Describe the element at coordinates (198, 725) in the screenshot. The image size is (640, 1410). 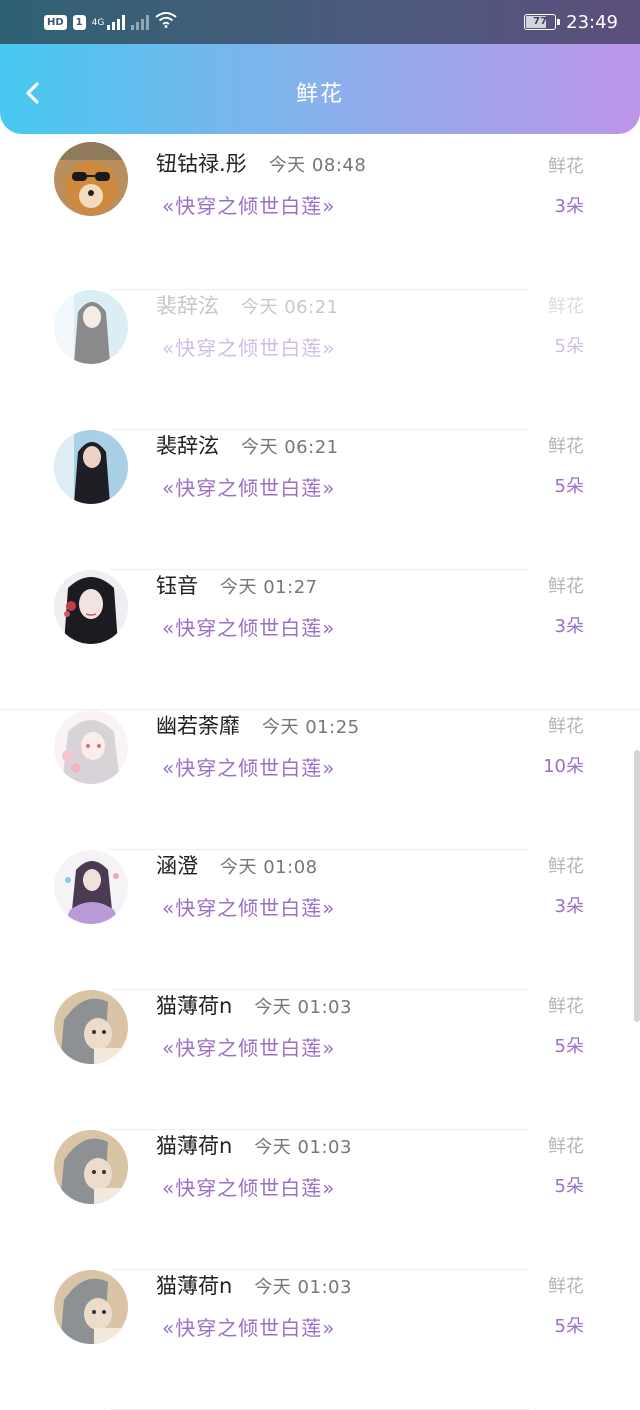
I see `user-name: 幽若荼靡` at that location.